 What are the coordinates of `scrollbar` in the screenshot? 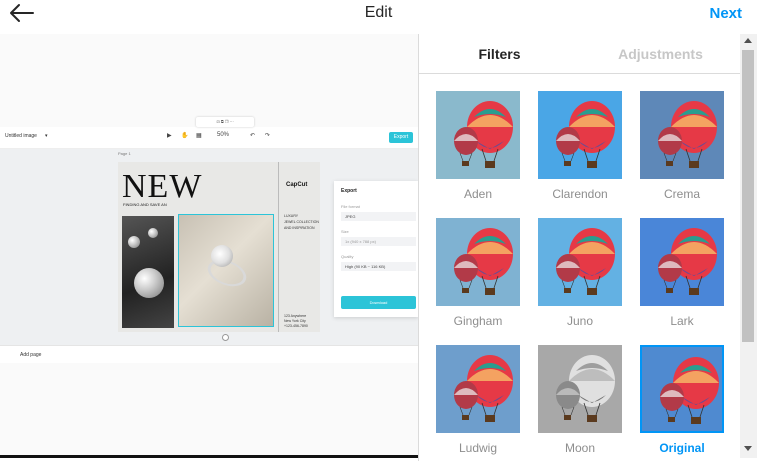 It's located at (748, 246).